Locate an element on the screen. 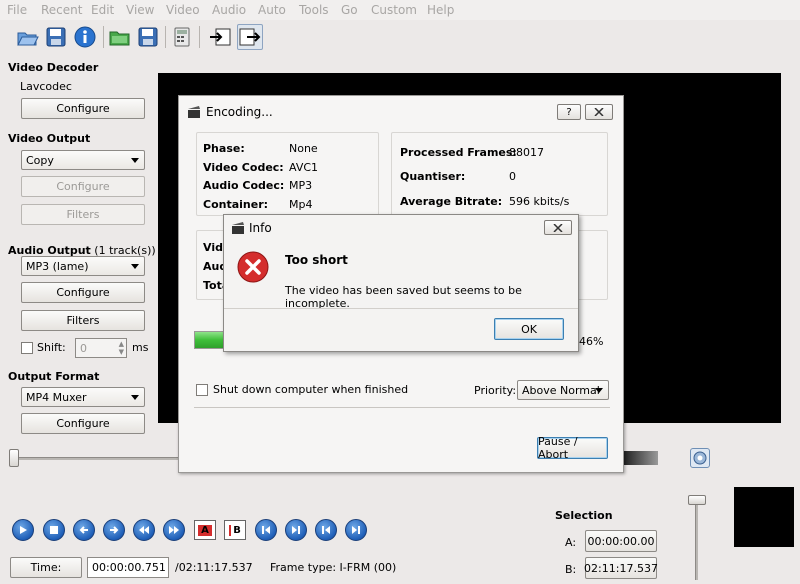 This screenshot has height=584, width=800. video-codec-value: AVC1 is located at coordinates (304, 167).